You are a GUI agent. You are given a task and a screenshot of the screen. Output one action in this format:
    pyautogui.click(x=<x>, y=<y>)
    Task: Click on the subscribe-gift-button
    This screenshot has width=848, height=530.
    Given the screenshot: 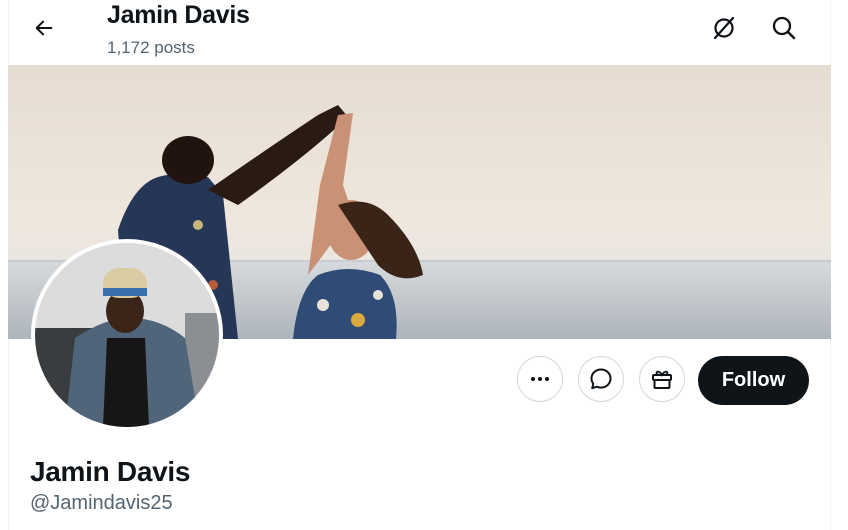 What is the action you would take?
    pyautogui.click(x=662, y=379)
    